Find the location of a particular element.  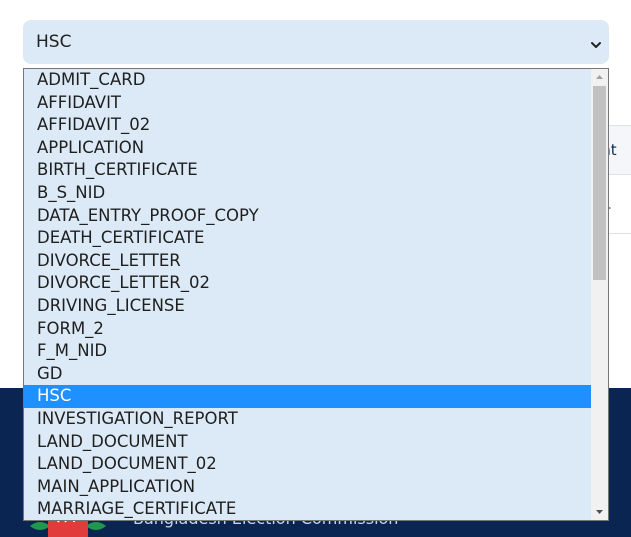

scrollbar-thumb is located at coordinates (599, 183).